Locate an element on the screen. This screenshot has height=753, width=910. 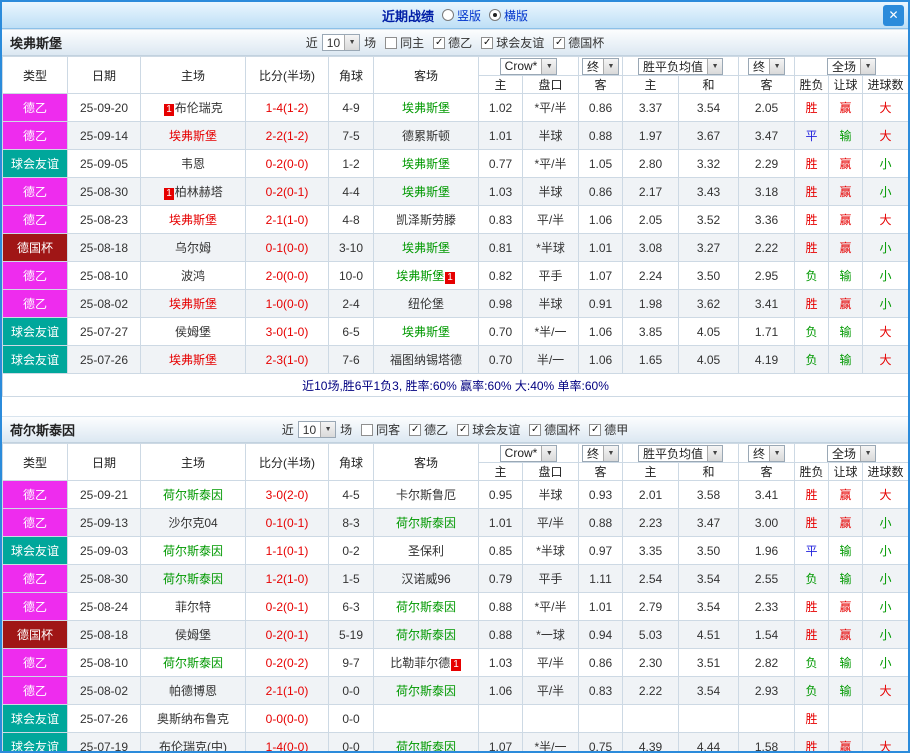
avg-home-odds: 2.17 is located at coordinates (651, 191).